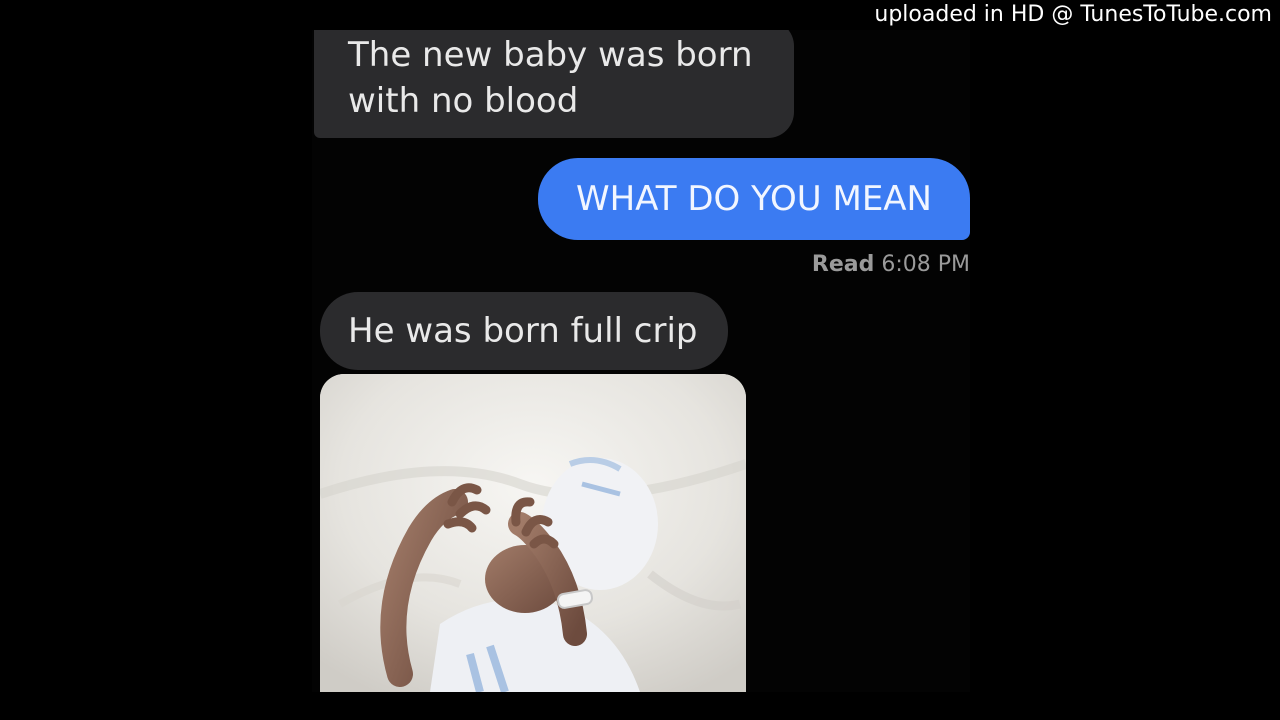 This screenshot has height=720, width=1280. What do you see at coordinates (843, 264) in the screenshot?
I see `read-label: Read` at bounding box center [843, 264].